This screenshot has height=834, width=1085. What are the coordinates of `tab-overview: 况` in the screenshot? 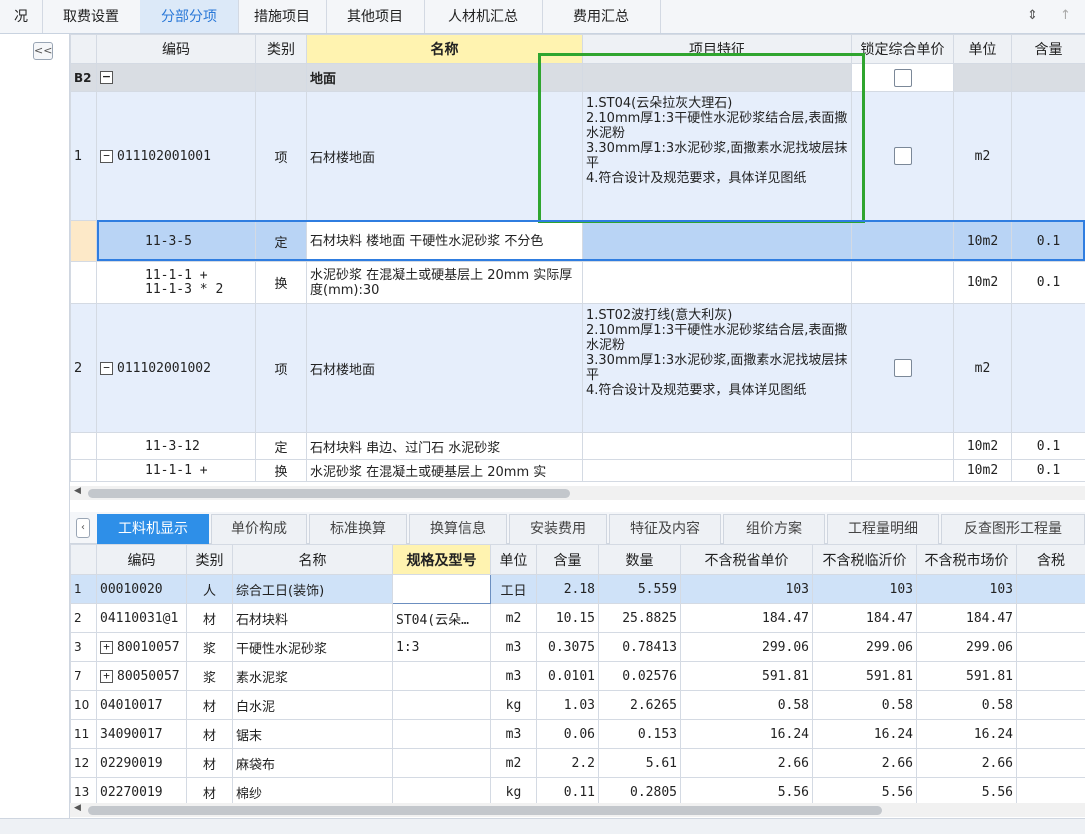 It's located at (21, 16).